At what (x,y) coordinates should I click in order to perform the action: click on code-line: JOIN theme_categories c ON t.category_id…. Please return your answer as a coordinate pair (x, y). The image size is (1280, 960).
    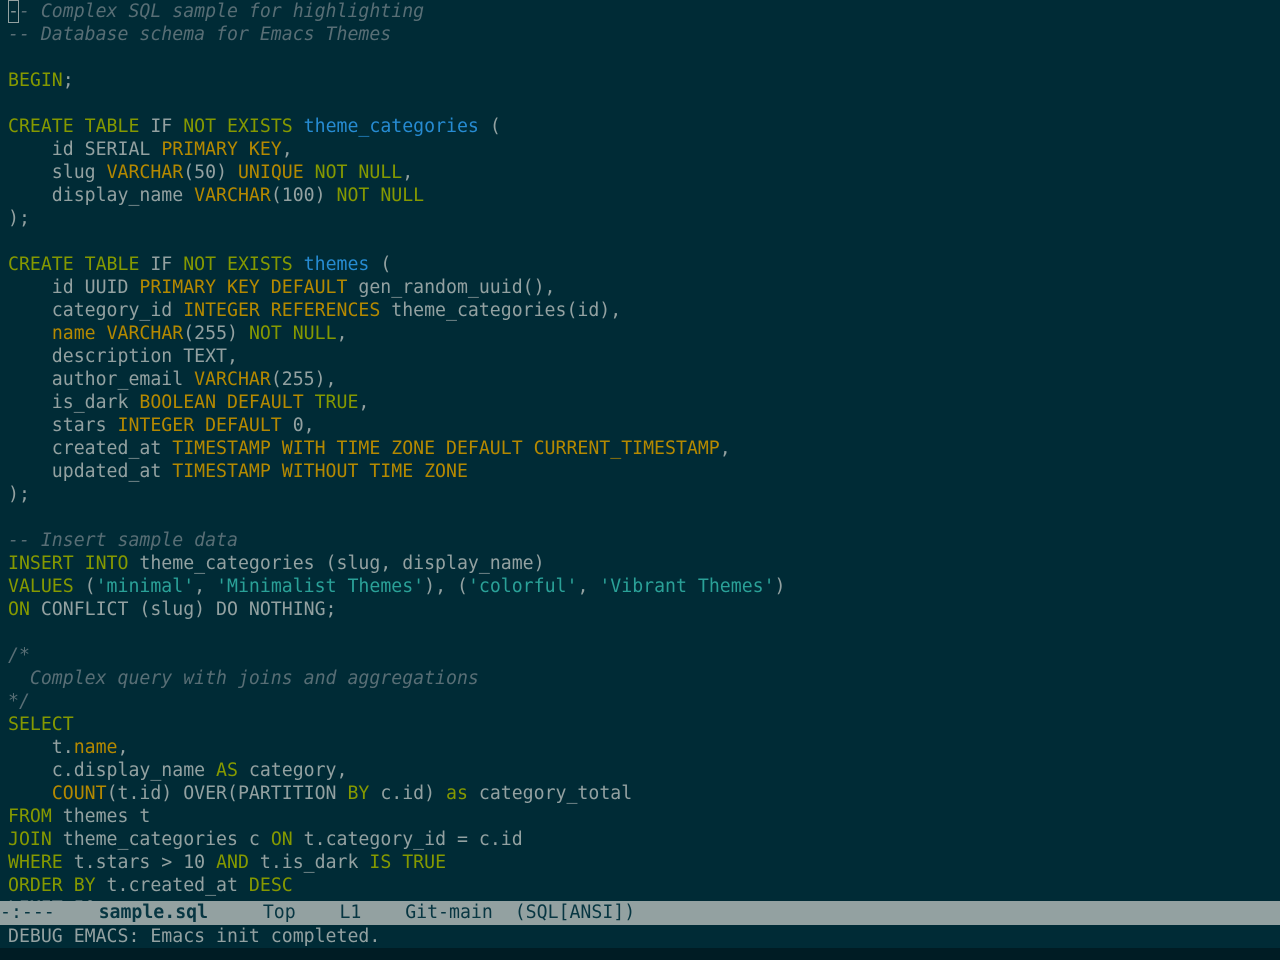
    Looking at the image, I should click on (640, 839).